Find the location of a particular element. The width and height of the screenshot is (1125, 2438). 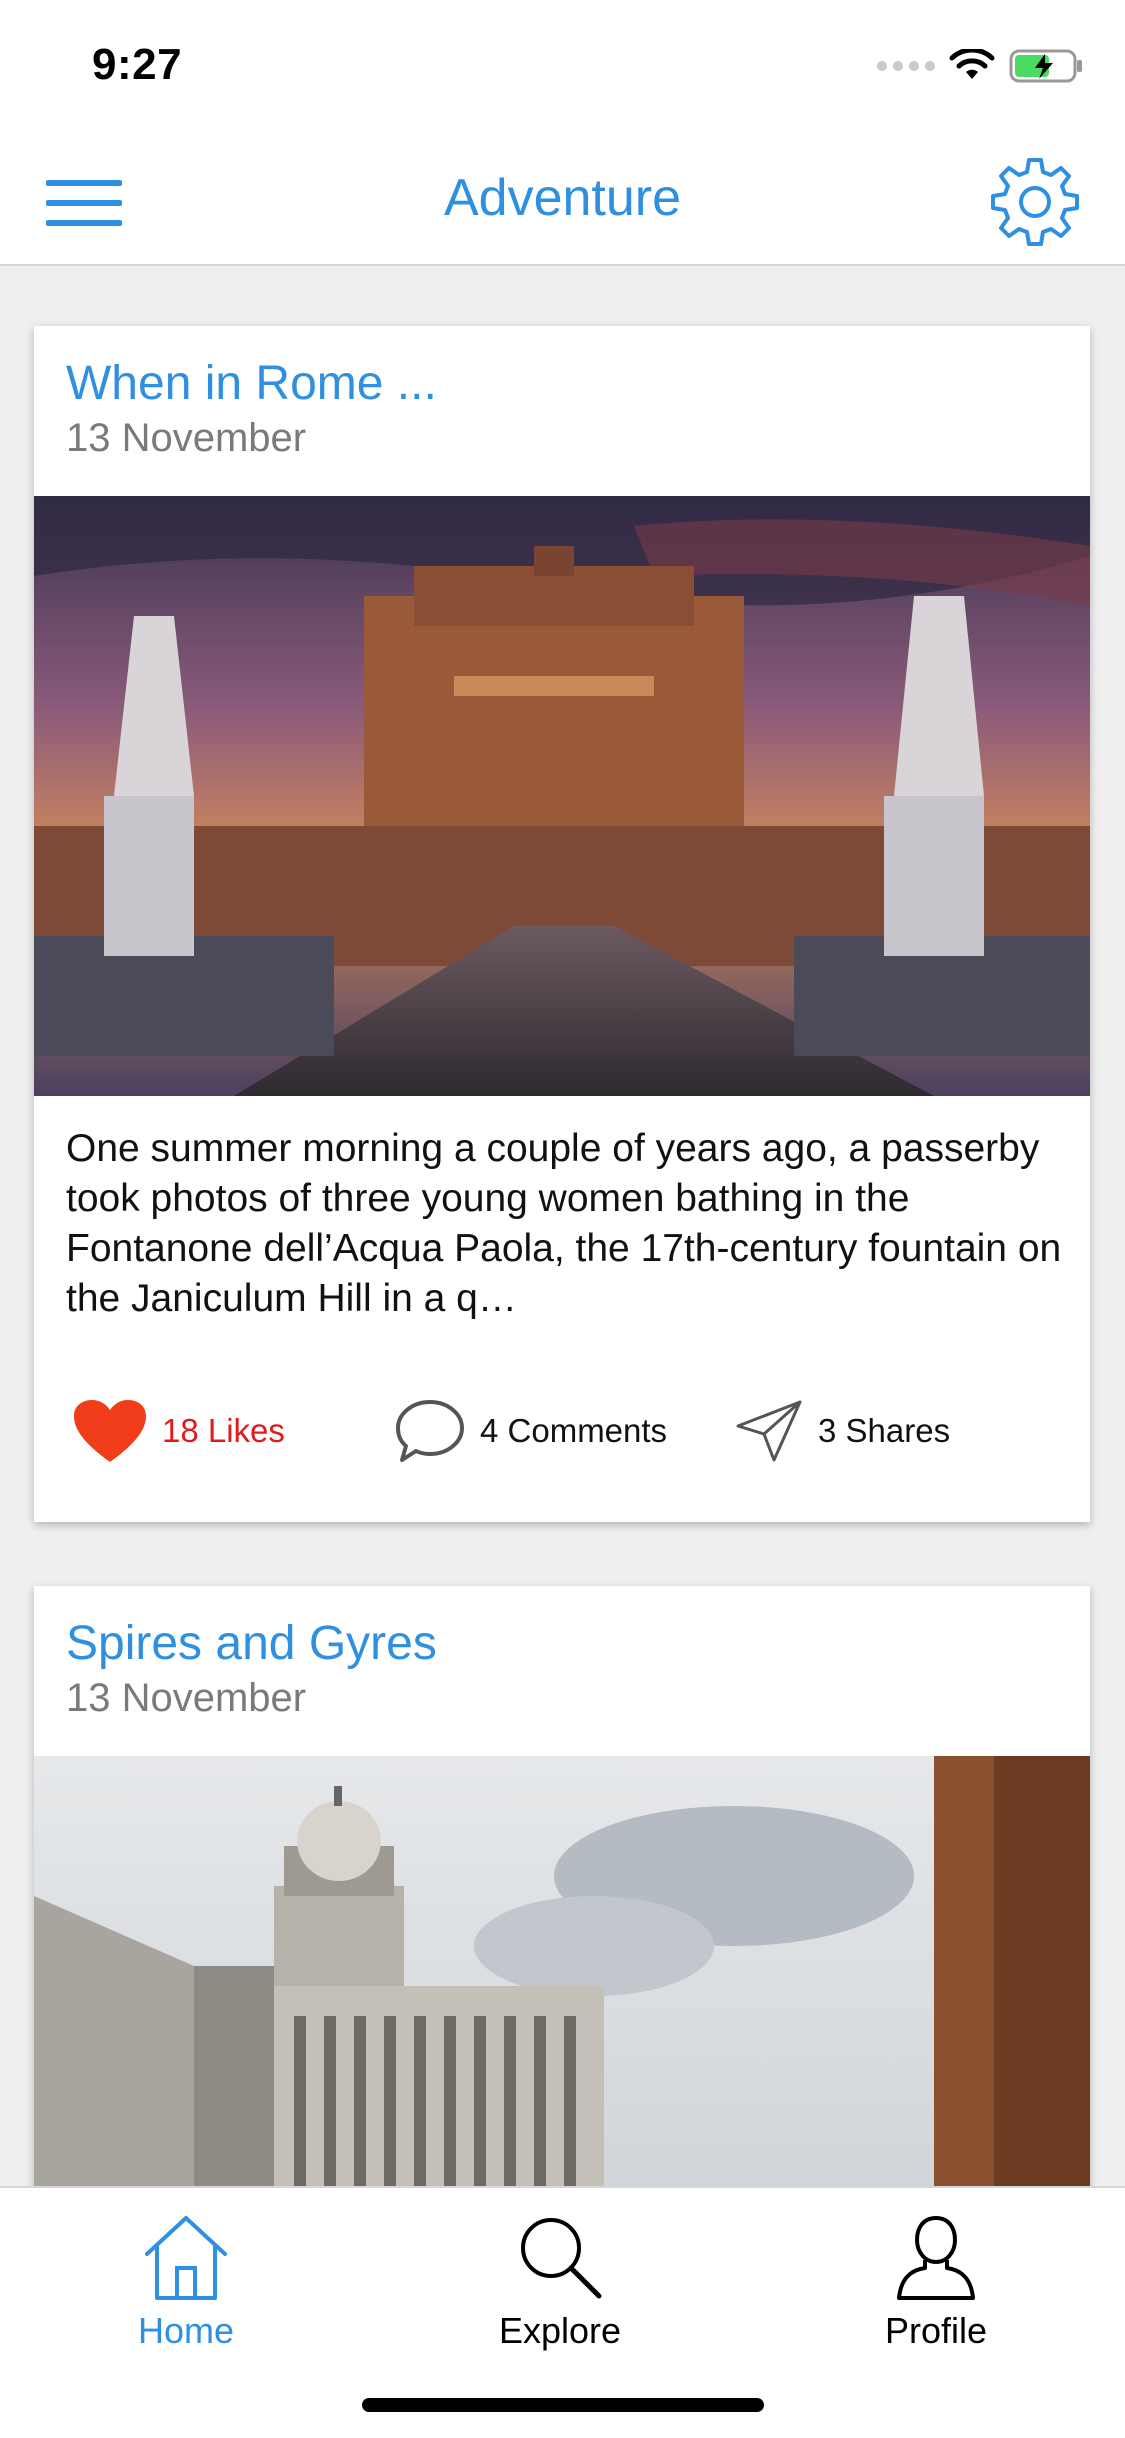

shares-count: 3 Shares is located at coordinates (884, 1430).